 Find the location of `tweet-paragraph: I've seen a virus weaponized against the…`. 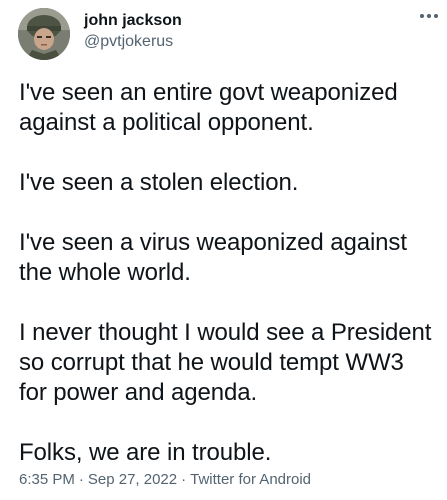

tweet-paragraph: I've seen a virus weaponized against the… is located at coordinates (213, 257).